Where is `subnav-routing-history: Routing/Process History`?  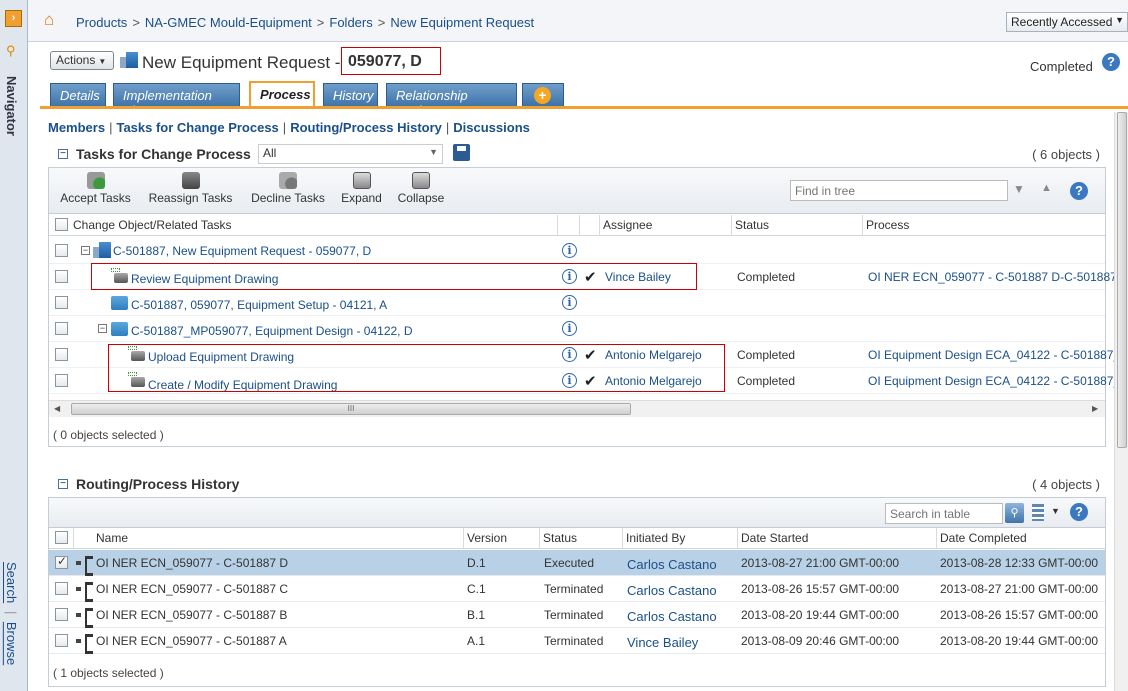 subnav-routing-history: Routing/Process History is located at coordinates (366, 127).